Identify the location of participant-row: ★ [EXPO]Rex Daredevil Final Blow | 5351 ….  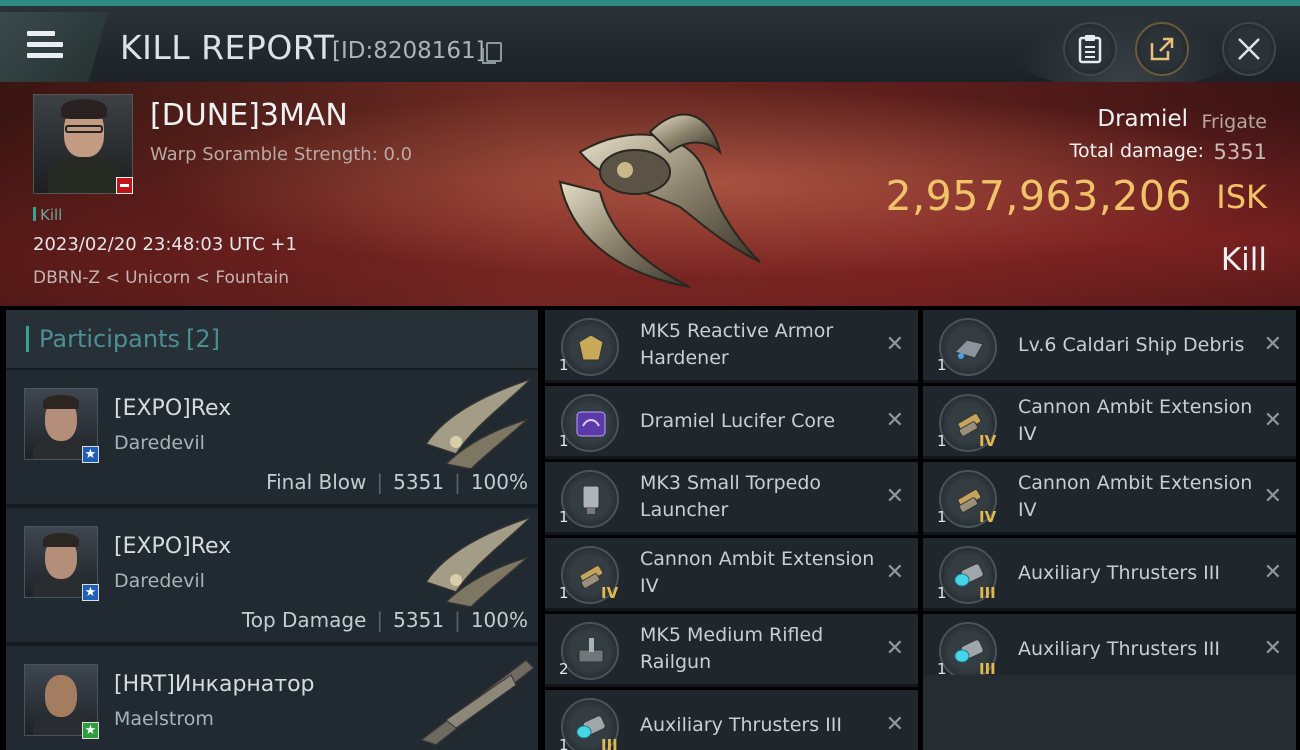
(272, 437).